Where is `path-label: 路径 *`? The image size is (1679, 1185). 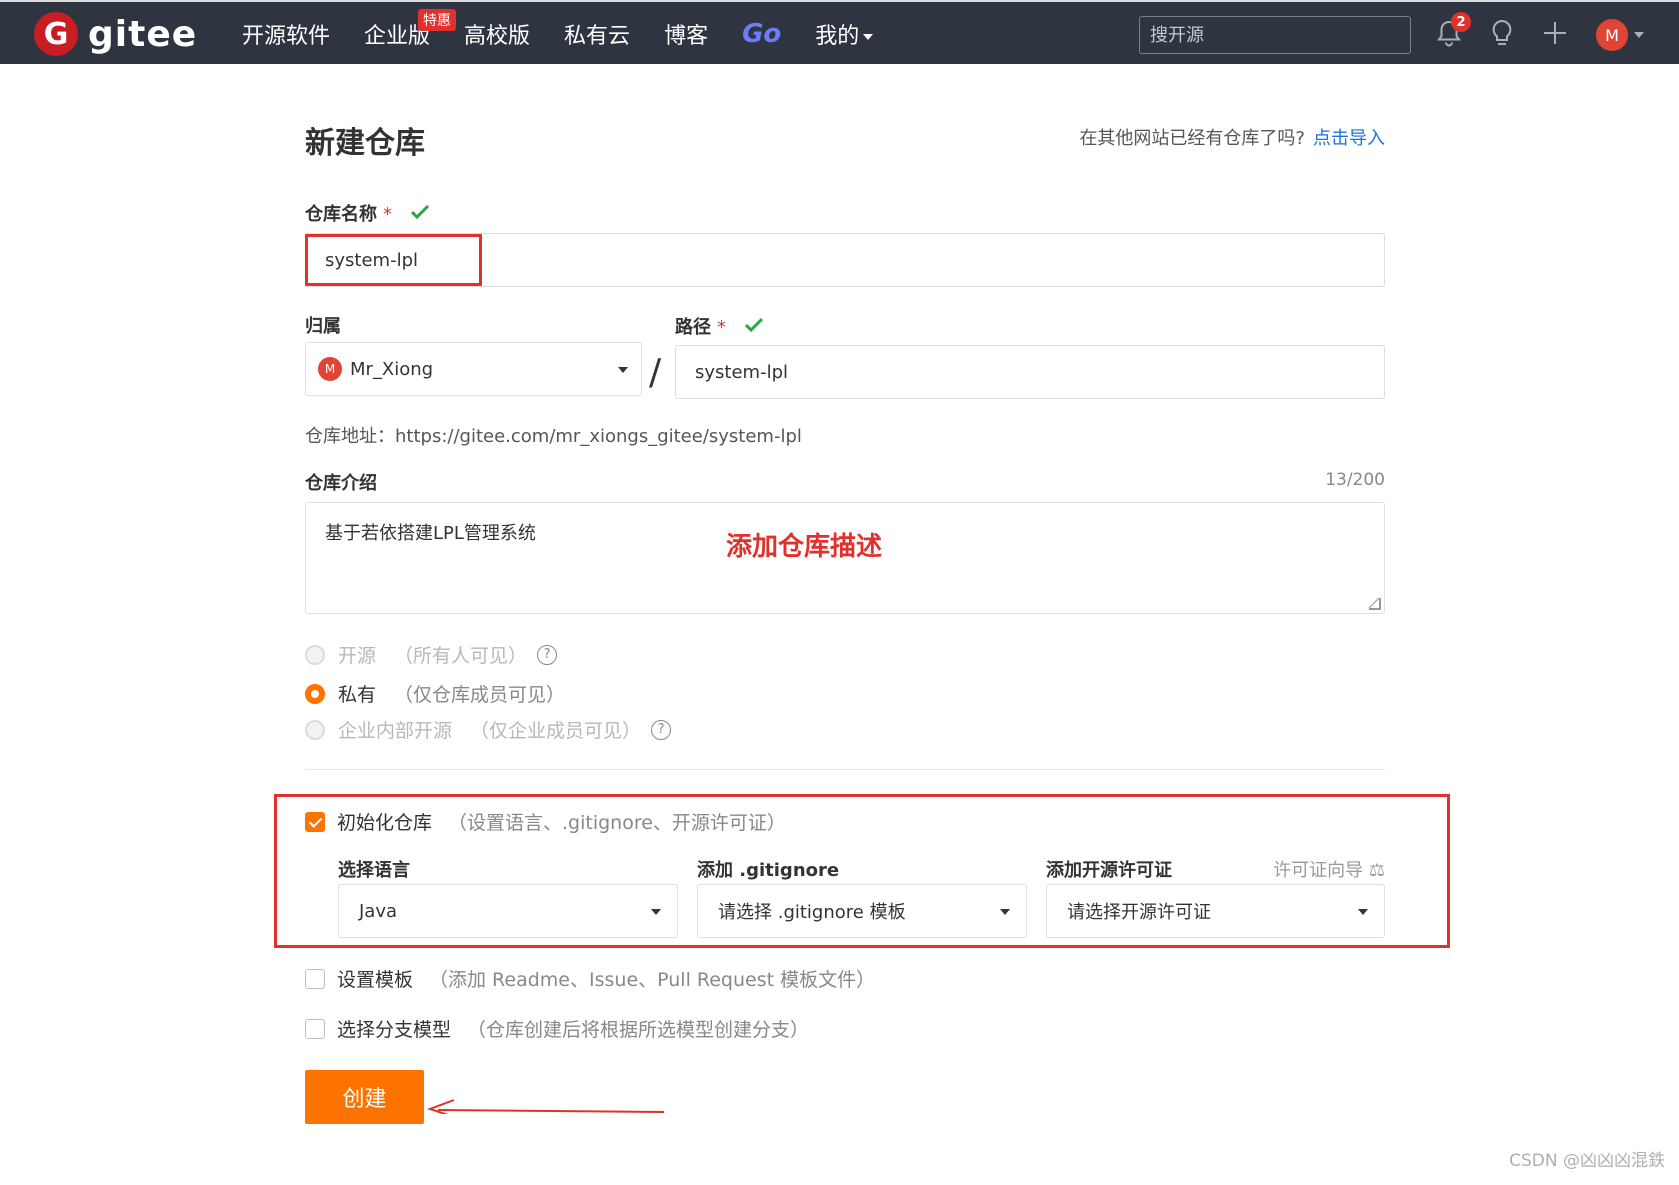 path-label: 路径 * is located at coordinates (719, 326).